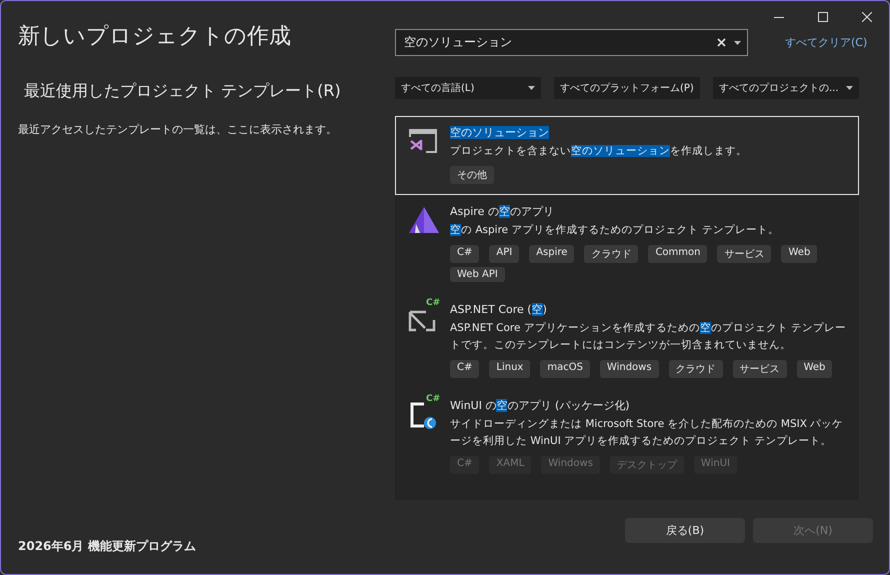 This screenshot has height=575, width=890. Describe the element at coordinates (183, 91) in the screenshot. I see `recent-templates-heading: 最近使用したプロジェクト テンプレート(R)` at that location.